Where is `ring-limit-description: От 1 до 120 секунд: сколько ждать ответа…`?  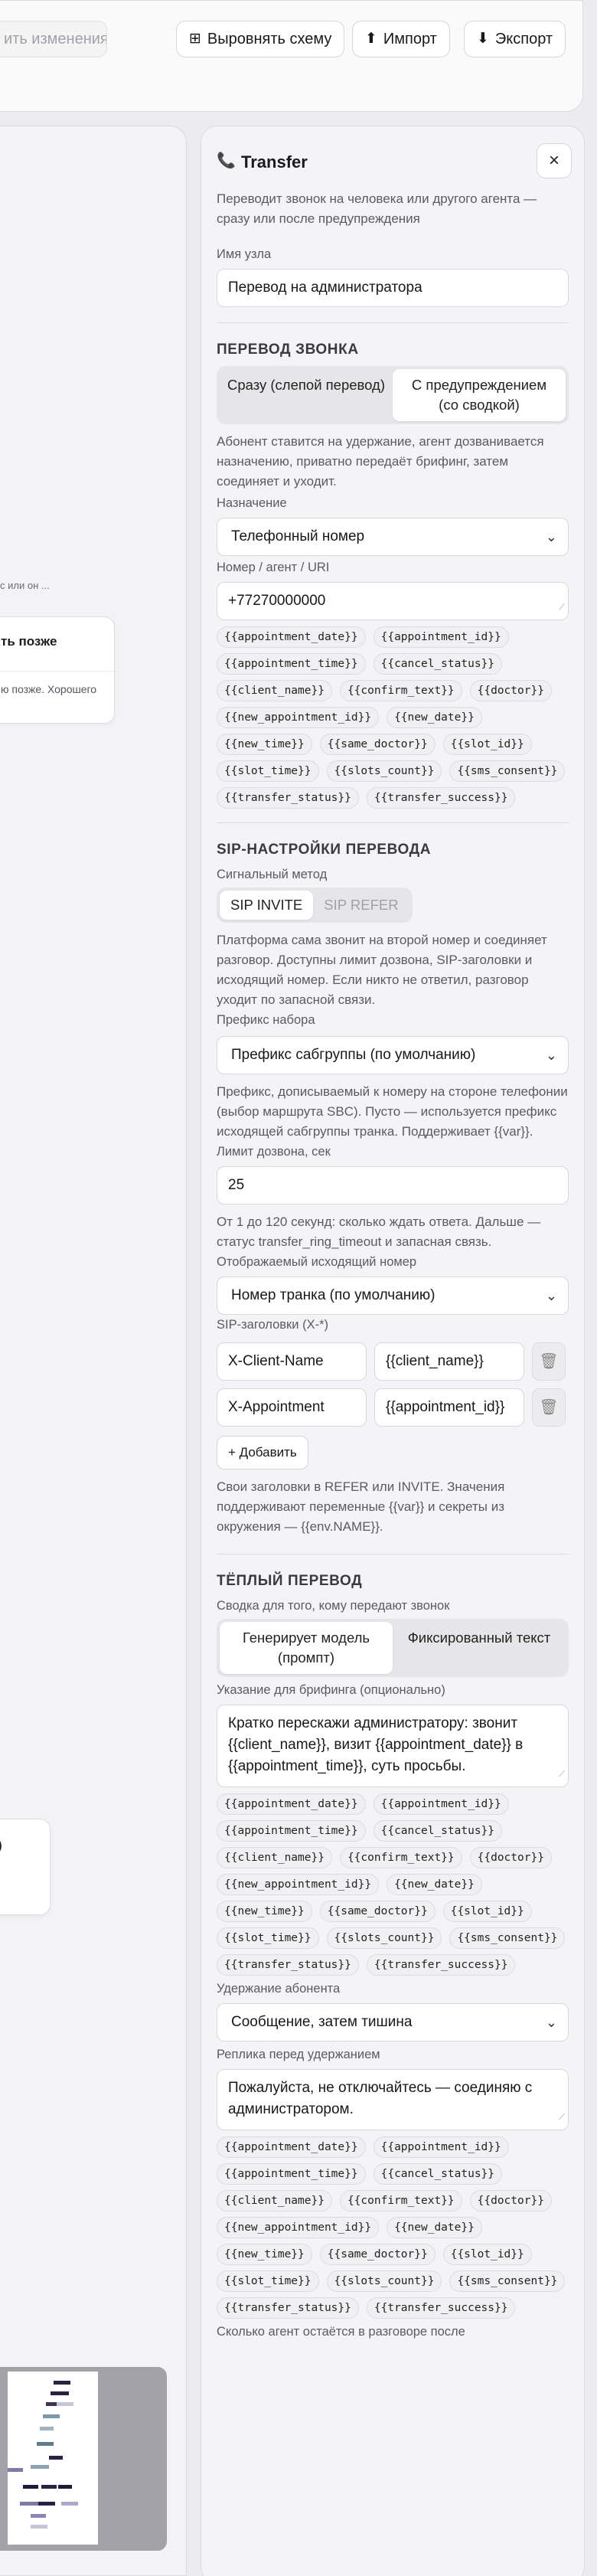 ring-limit-description: От 1 до 120 секунд: сколько ждать ответа… is located at coordinates (379, 1231).